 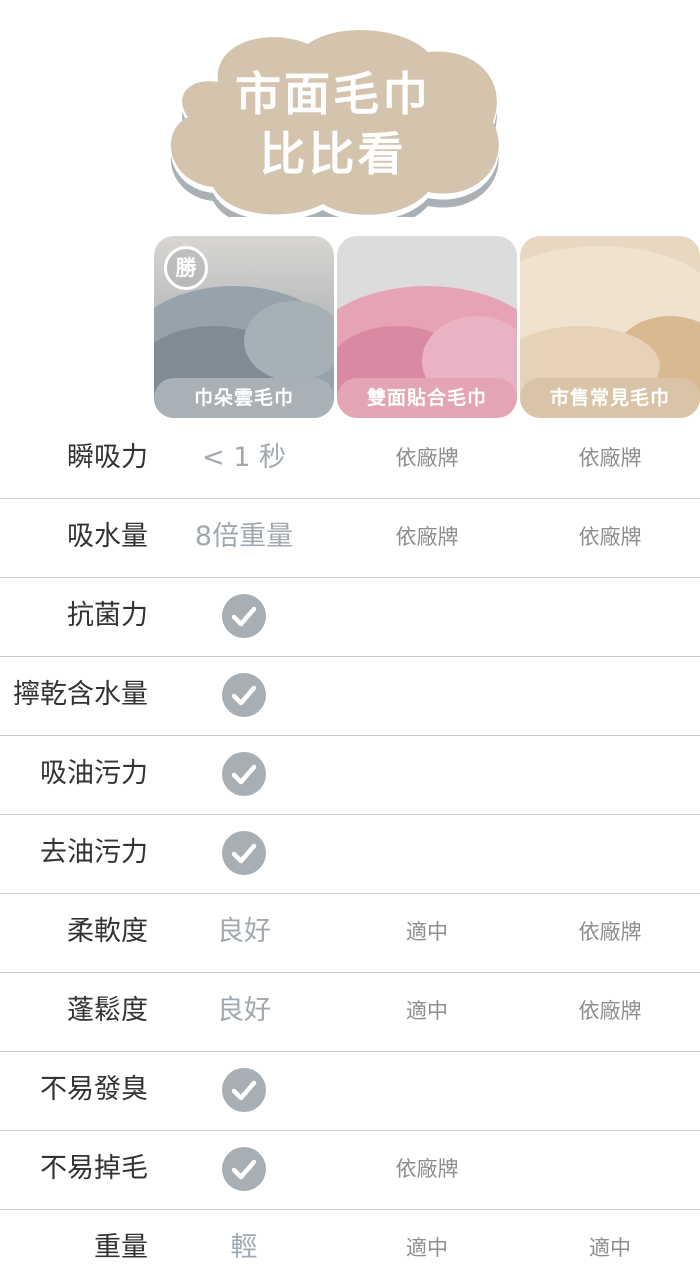 I want to click on product-card-double-towel: 雙面貼合毛巾, so click(x=427, y=327).